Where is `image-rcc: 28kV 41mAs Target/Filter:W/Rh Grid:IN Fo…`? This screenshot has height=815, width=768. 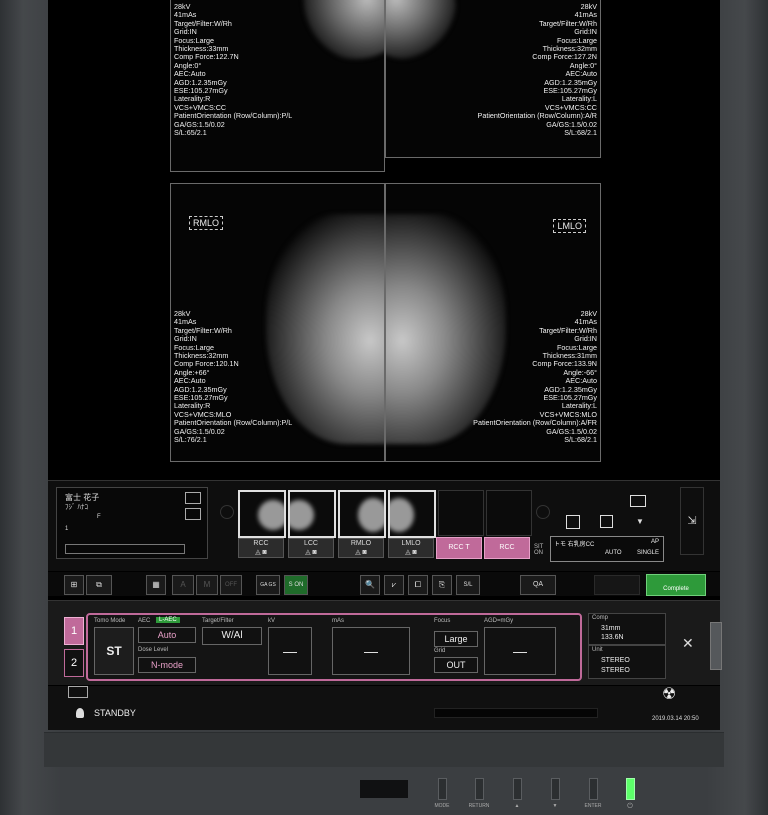
image-rcc: 28kV 41mAs Target/Filter:W/Rh Grid:IN Fo… is located at coordinates (277, 86).